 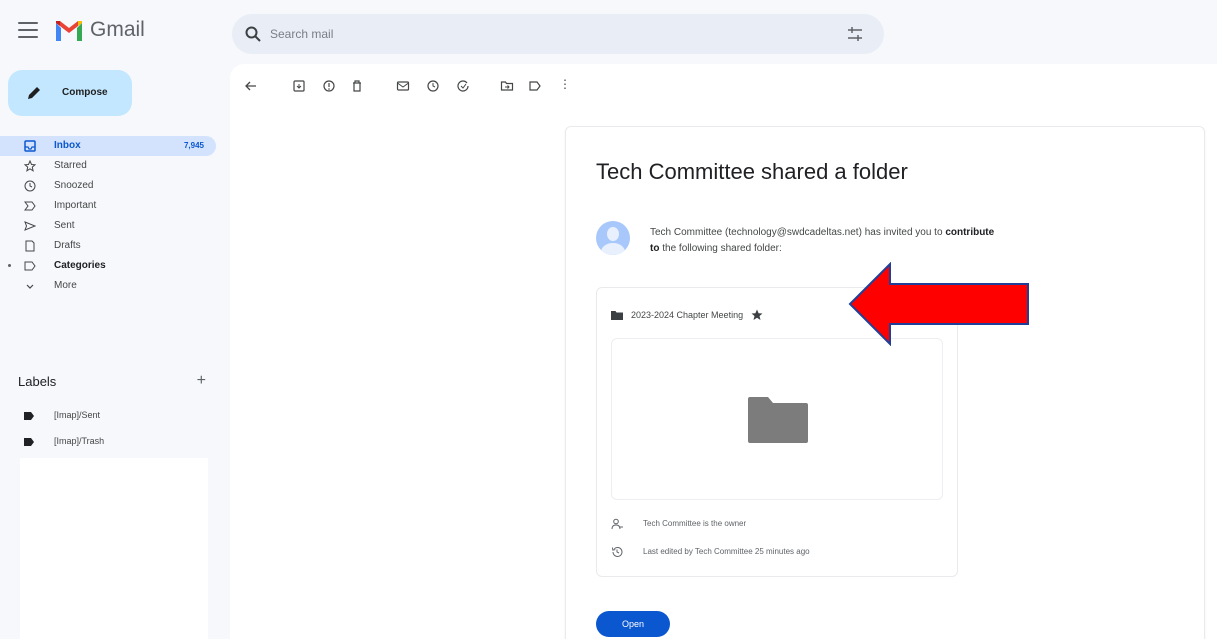 What do you see at coordinates (855, 34) in the screenshot?
I see `search-options-icon` at bounding box center [855, 34].